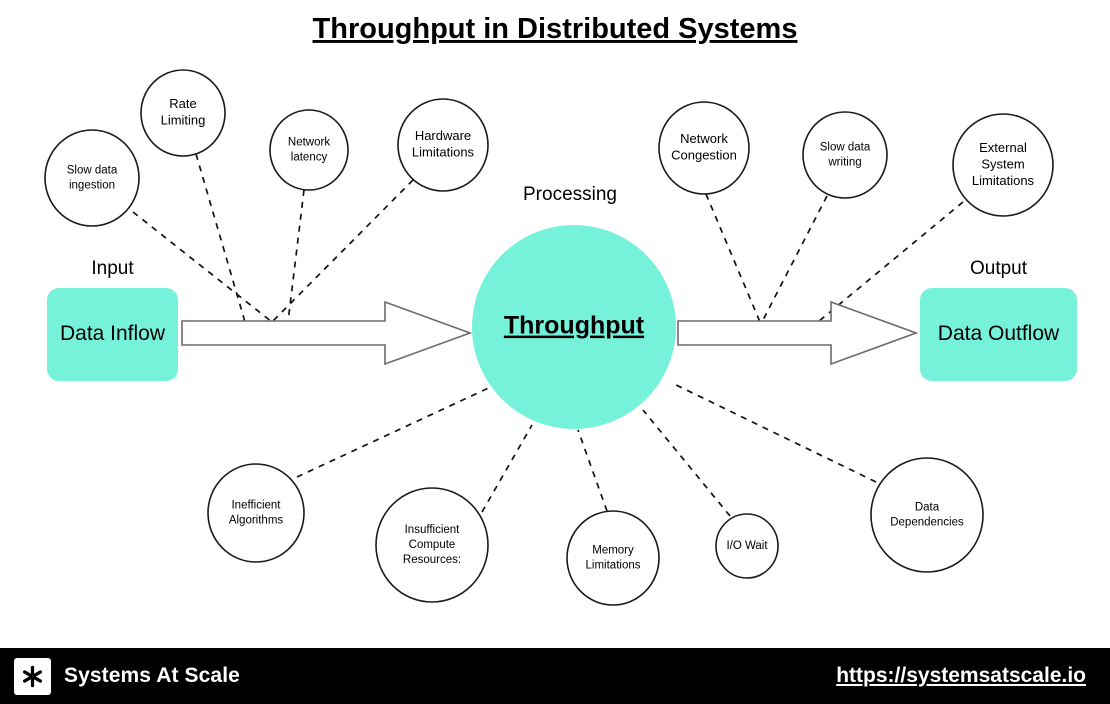 This screenshot has width=1110, height=704. Describe the element at coordinates (220, 238) in the screenshot. I see `connector-rate-limiting` at that location.